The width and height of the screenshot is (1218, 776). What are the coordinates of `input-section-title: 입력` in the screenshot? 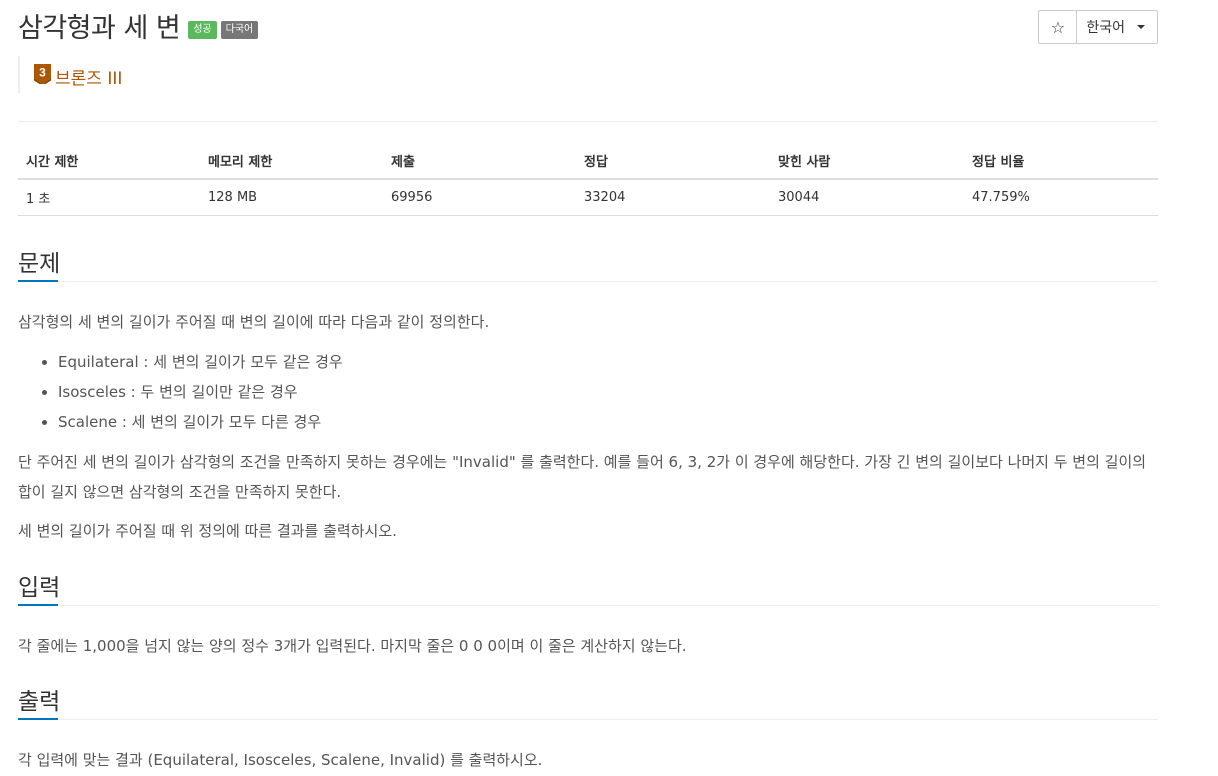 It's located at (39, 588).